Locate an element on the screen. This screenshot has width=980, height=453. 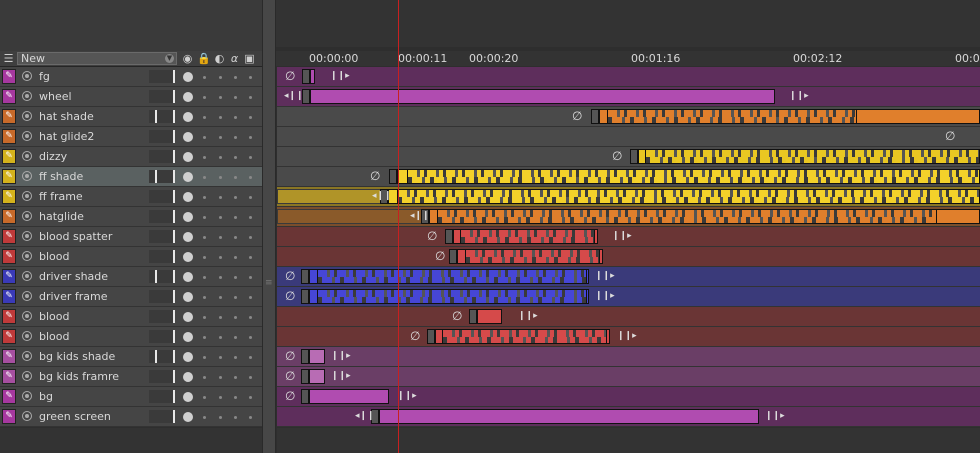
layer-row: ✎ green screen is located at coordinates (131, 417).